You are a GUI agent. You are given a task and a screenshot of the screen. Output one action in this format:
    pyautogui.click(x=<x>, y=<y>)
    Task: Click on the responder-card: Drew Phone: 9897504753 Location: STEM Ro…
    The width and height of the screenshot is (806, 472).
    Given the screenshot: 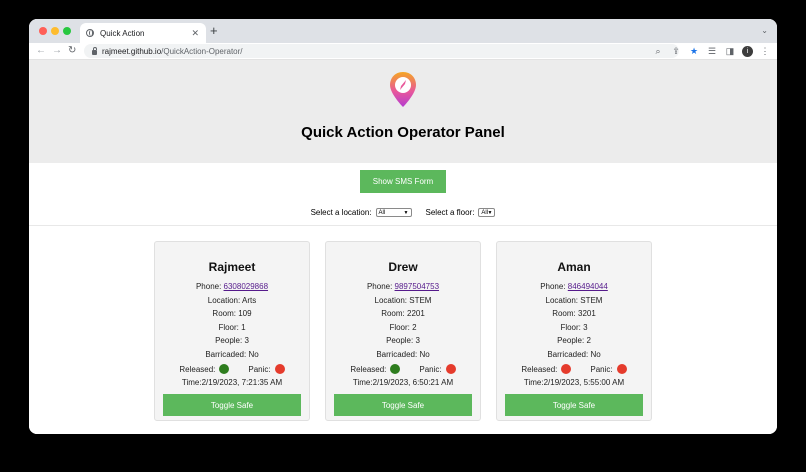 What is the action you would take?
    pyautogui.click(x=403, y=331)
    